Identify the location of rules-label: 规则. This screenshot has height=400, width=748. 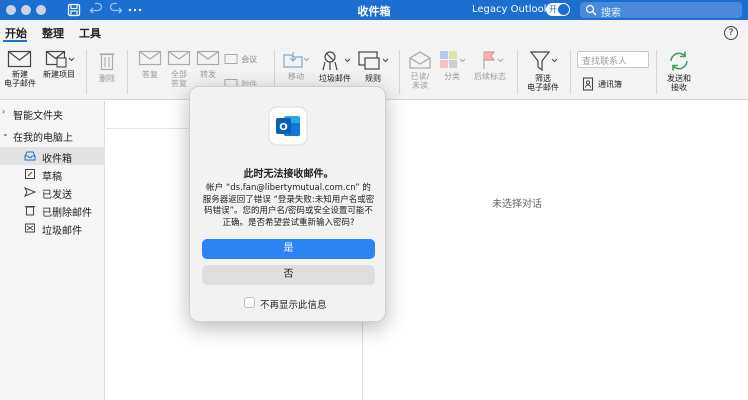
(373, 78).